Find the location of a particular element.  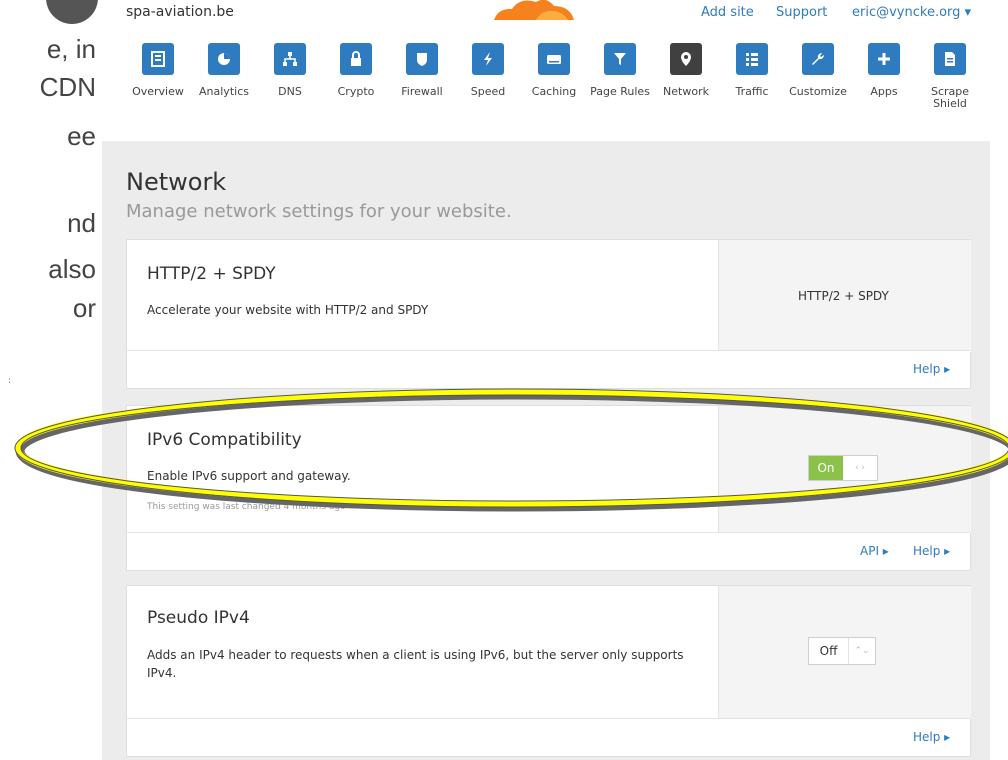

overview-icon is located at coordinates (158, 59).